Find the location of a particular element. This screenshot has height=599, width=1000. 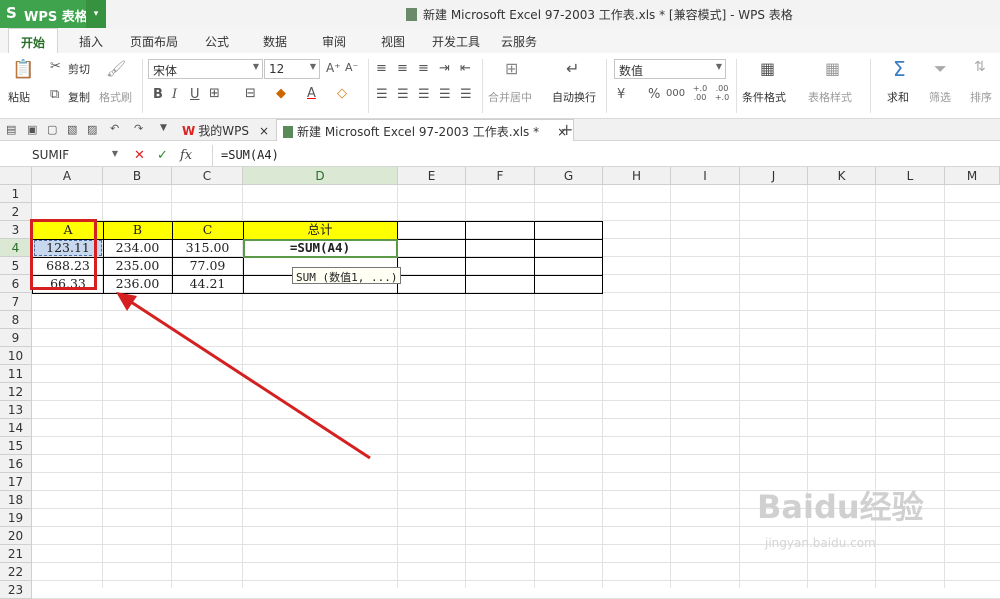

annotation-arrow-head is located at coordinates (126, 301).